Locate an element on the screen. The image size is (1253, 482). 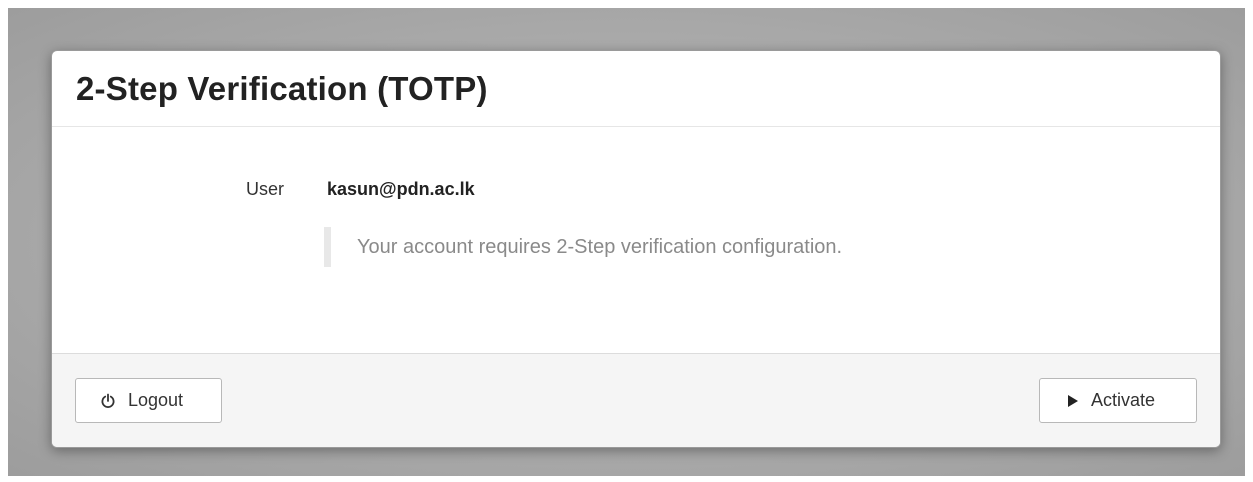
play-icon is located at coordinates (1073, 401).